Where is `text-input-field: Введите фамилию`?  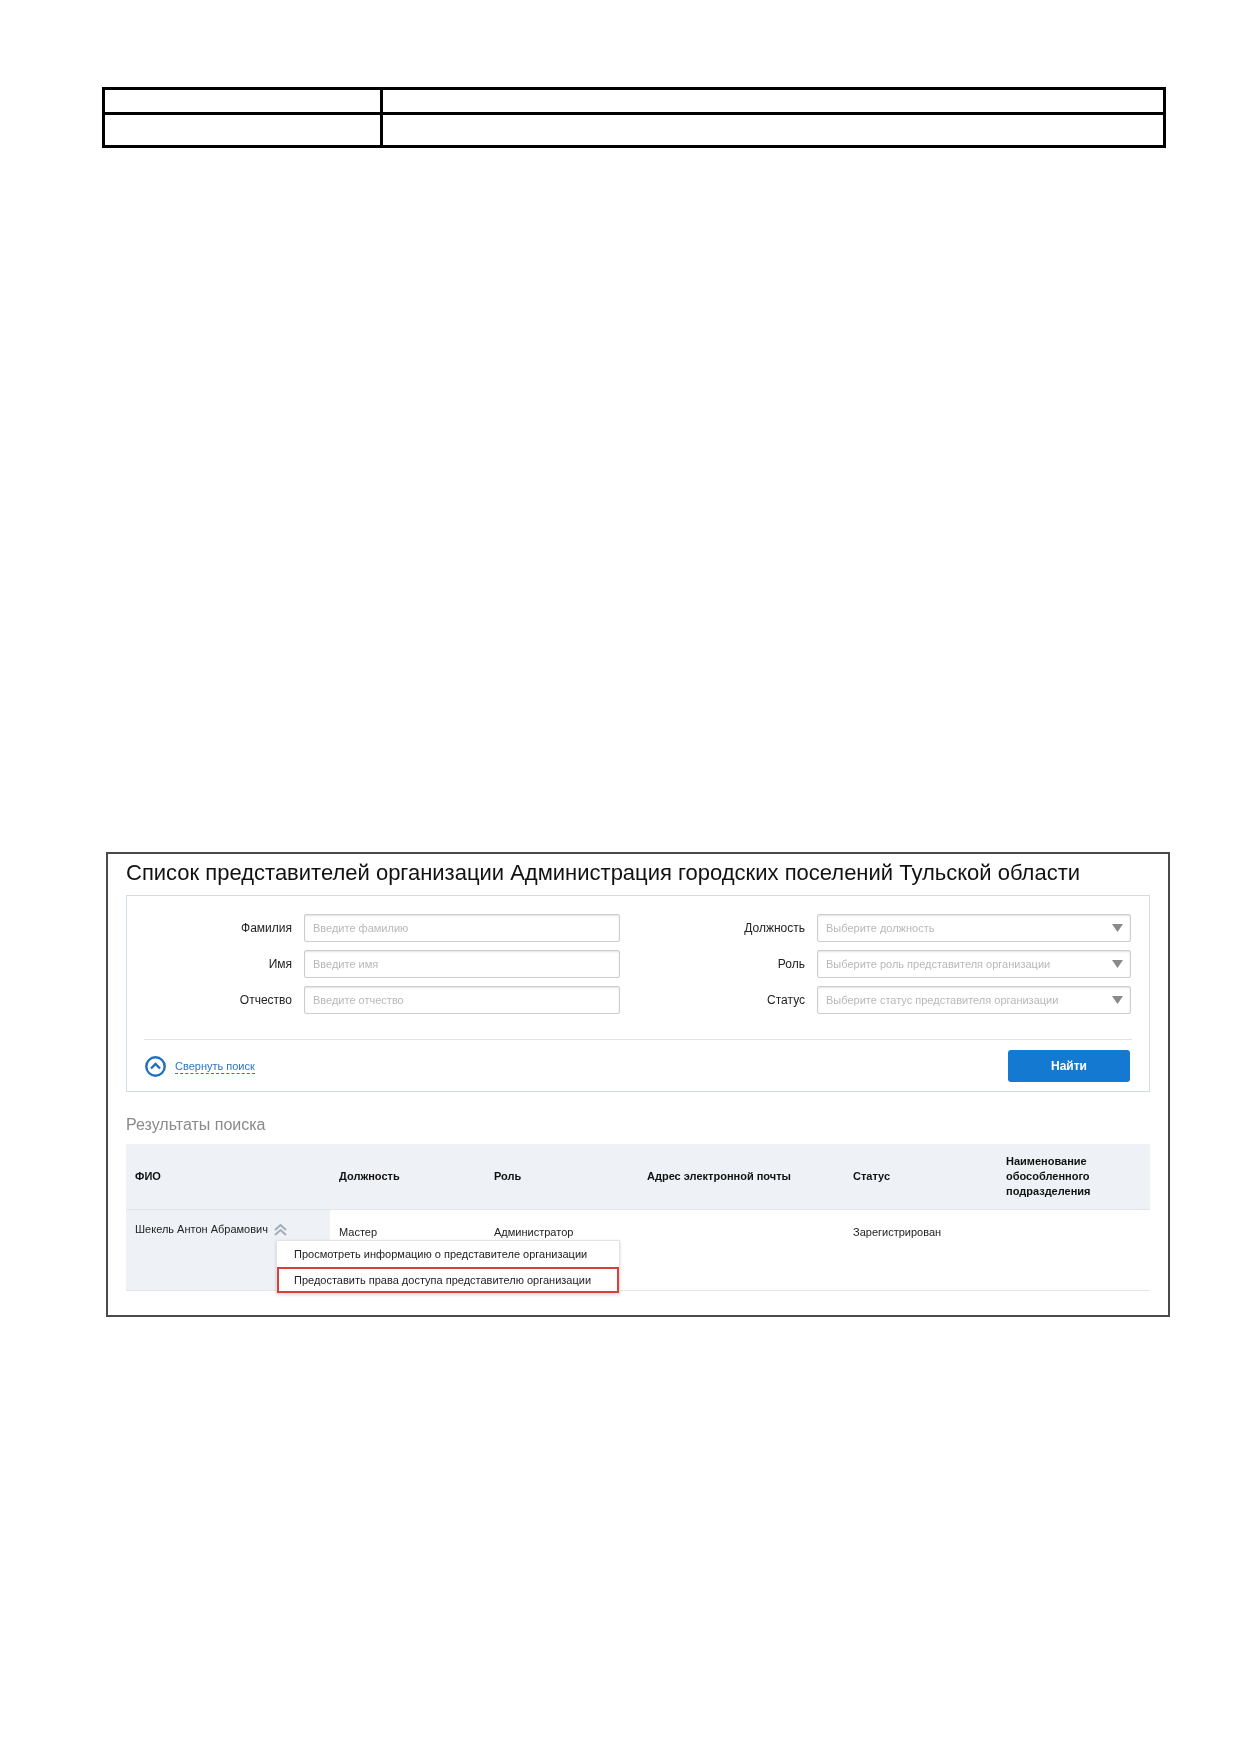 text-input-field: Введите фамилию is located at coordinates (462, 928).